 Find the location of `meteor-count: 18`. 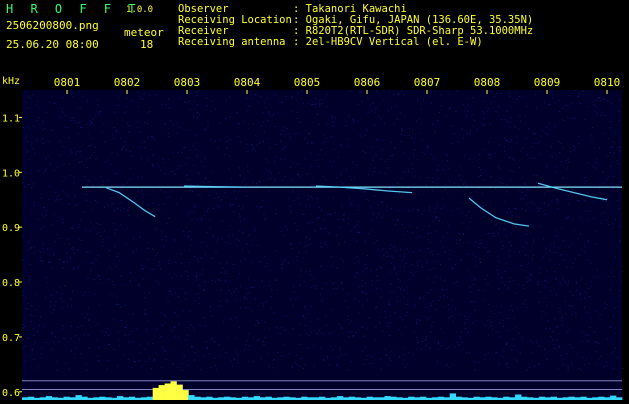

meteor-count: 18 is located at coordinates (147, 44).